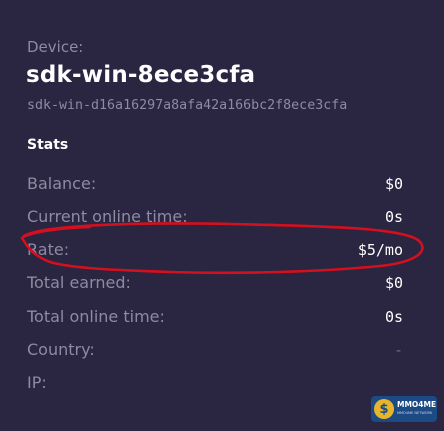 This screenshot has height=431, width=444. Describe the element at coordinates (415, 413) in the screenshot. I see `watermark-tagline: MMO4ME NETWORK` at that location.